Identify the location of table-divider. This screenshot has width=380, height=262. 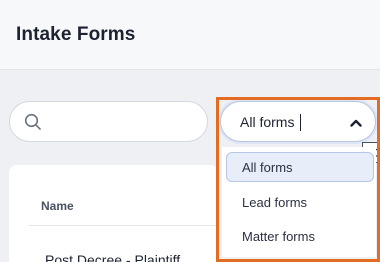
(124, 225).